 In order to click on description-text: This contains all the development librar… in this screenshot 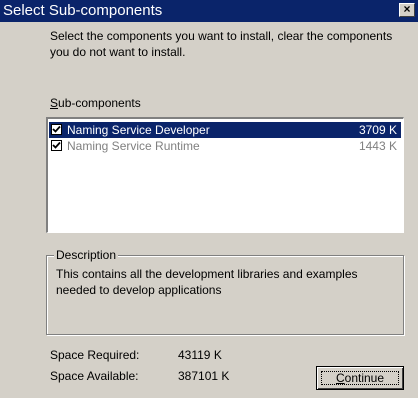, I will do `click(207, 282)`.